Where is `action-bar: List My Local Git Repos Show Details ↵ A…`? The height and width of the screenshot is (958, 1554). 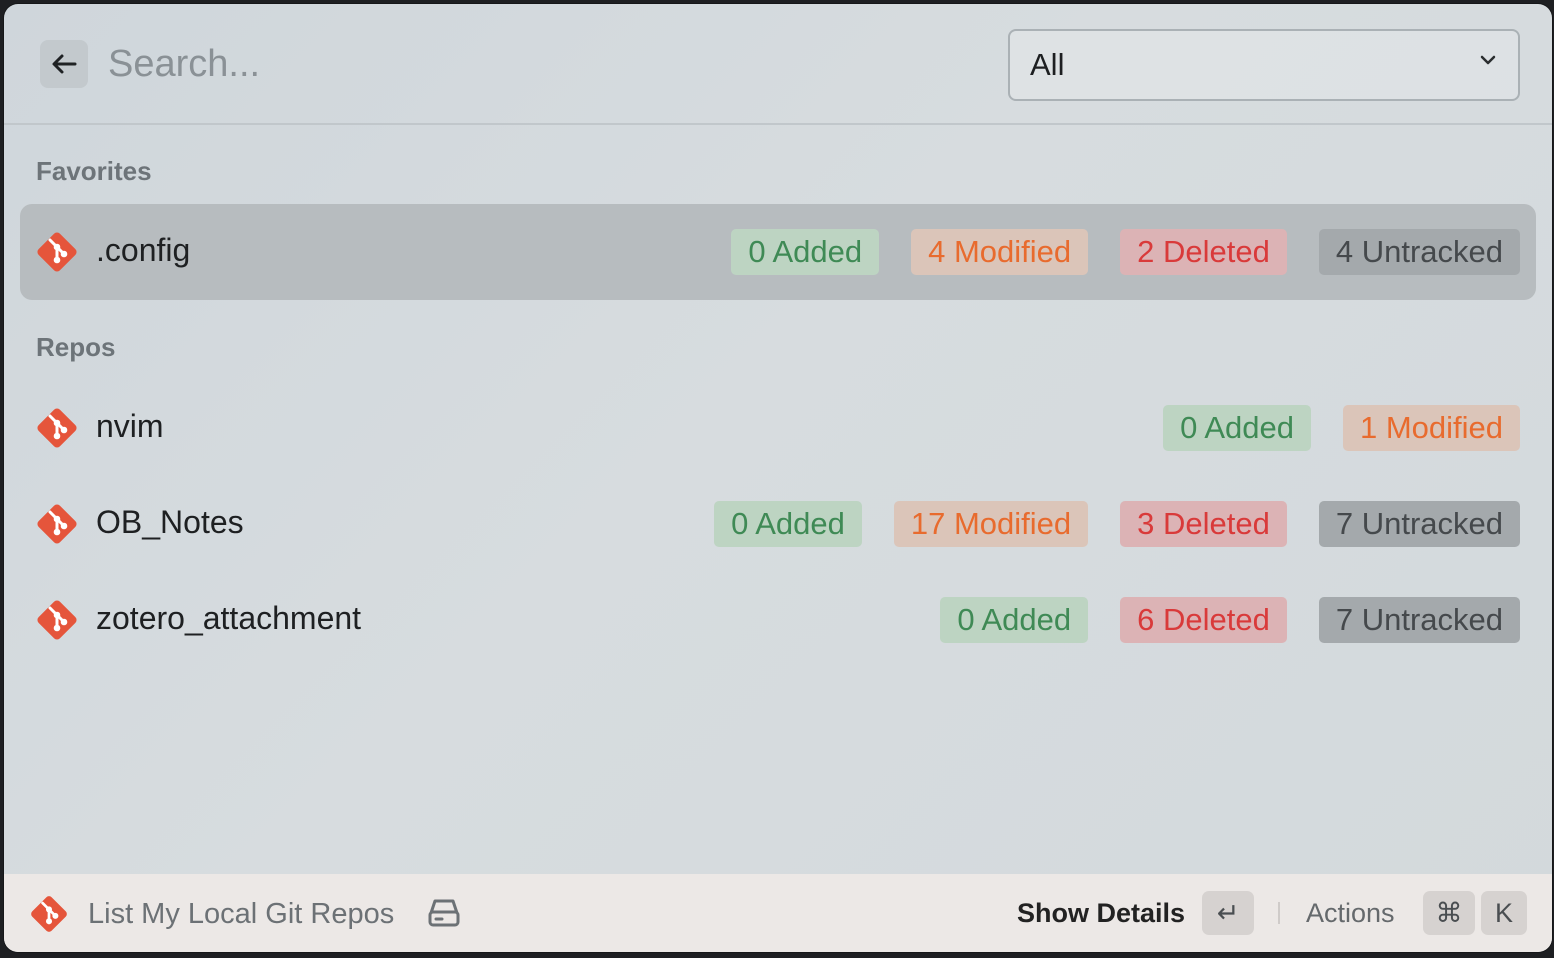
action-bar: List My Local Git Repos Show Details ↵ A… is located at coordinates (778, 913).